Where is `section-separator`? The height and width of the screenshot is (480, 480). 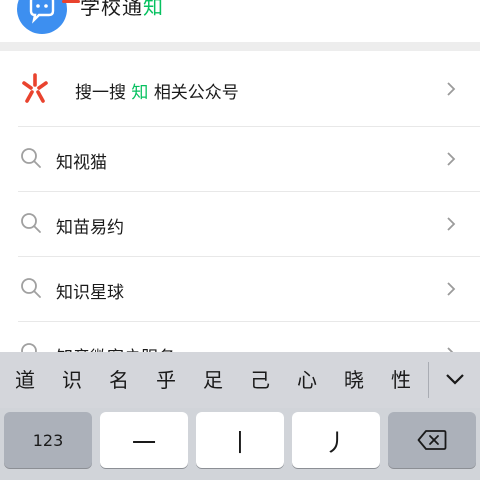
section-separator is located at coordinates (240, 46).